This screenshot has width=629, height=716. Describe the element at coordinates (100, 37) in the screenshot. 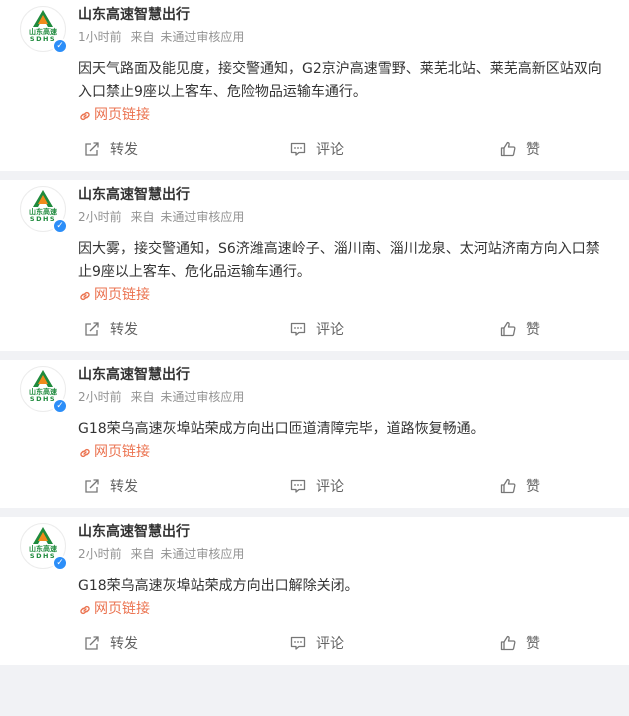

I see `post-time: 1小时前` at that location.